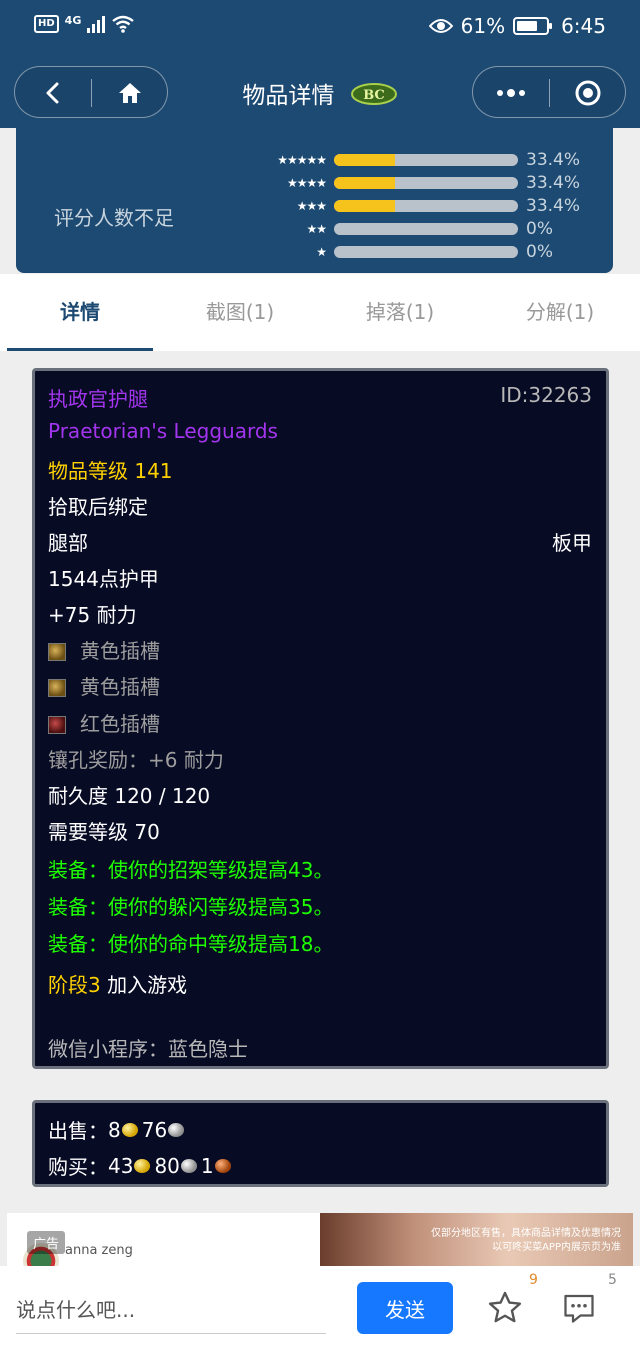 This screenshot has width=640, height=1351. What do you see at coordinates (74, 985) in the screenshot?
I see `phase-label: 阶段3` at bounding box center [74, 985].